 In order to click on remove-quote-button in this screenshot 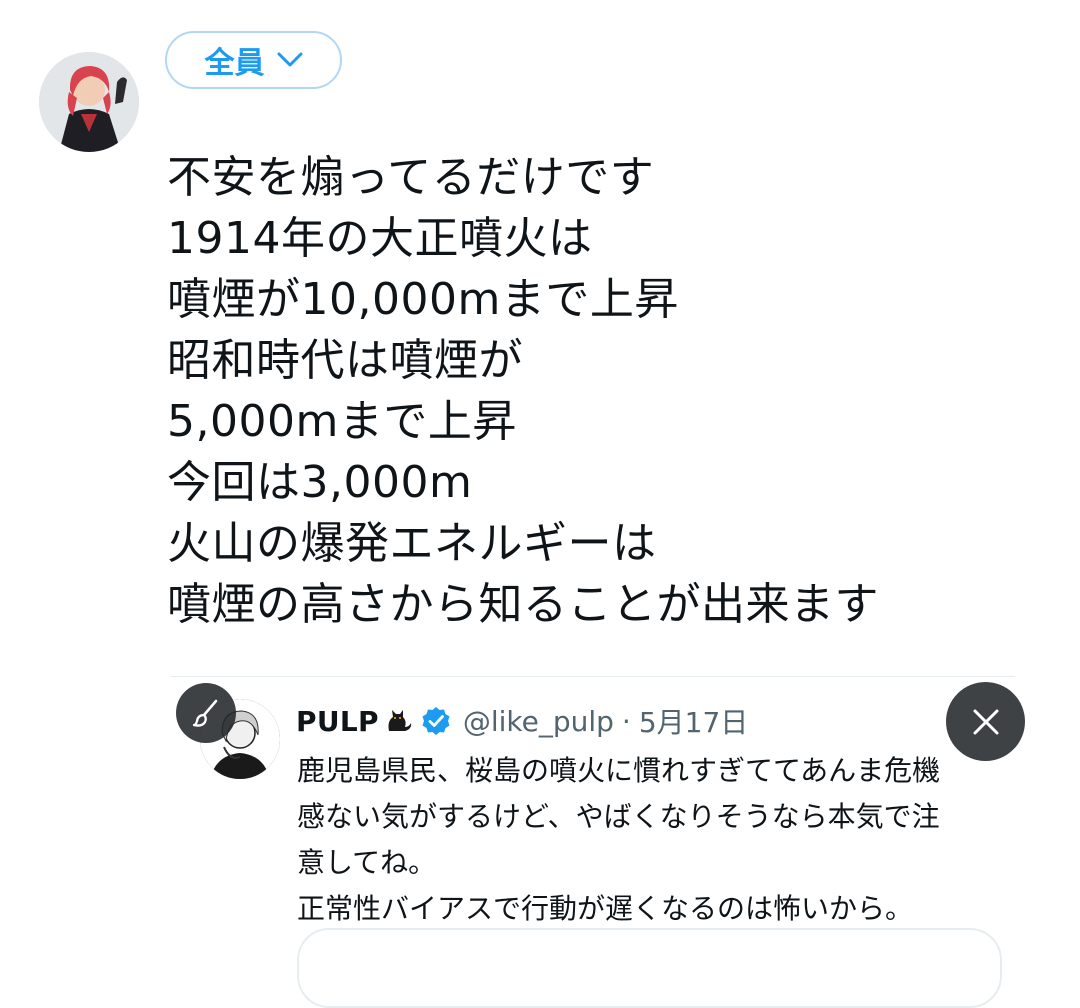, I will do `click(985, 721)`.